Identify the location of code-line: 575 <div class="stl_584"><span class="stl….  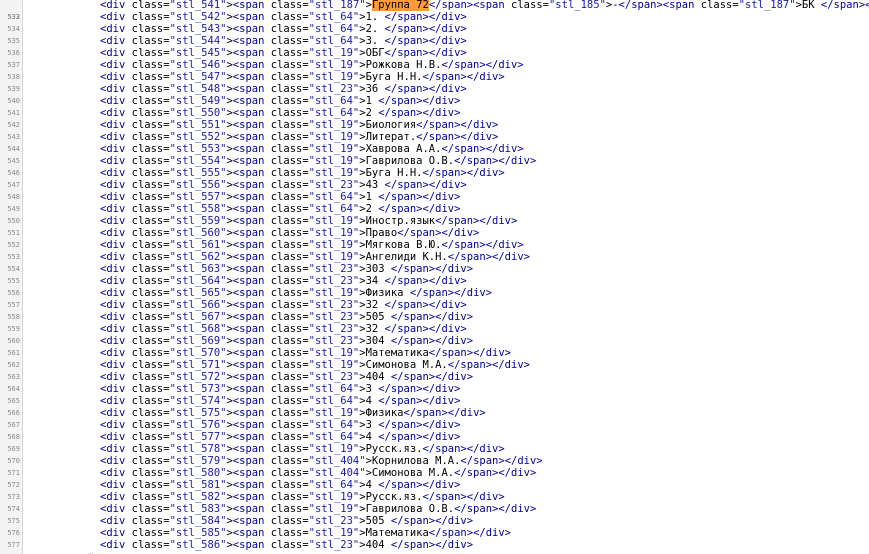
(434, 521).